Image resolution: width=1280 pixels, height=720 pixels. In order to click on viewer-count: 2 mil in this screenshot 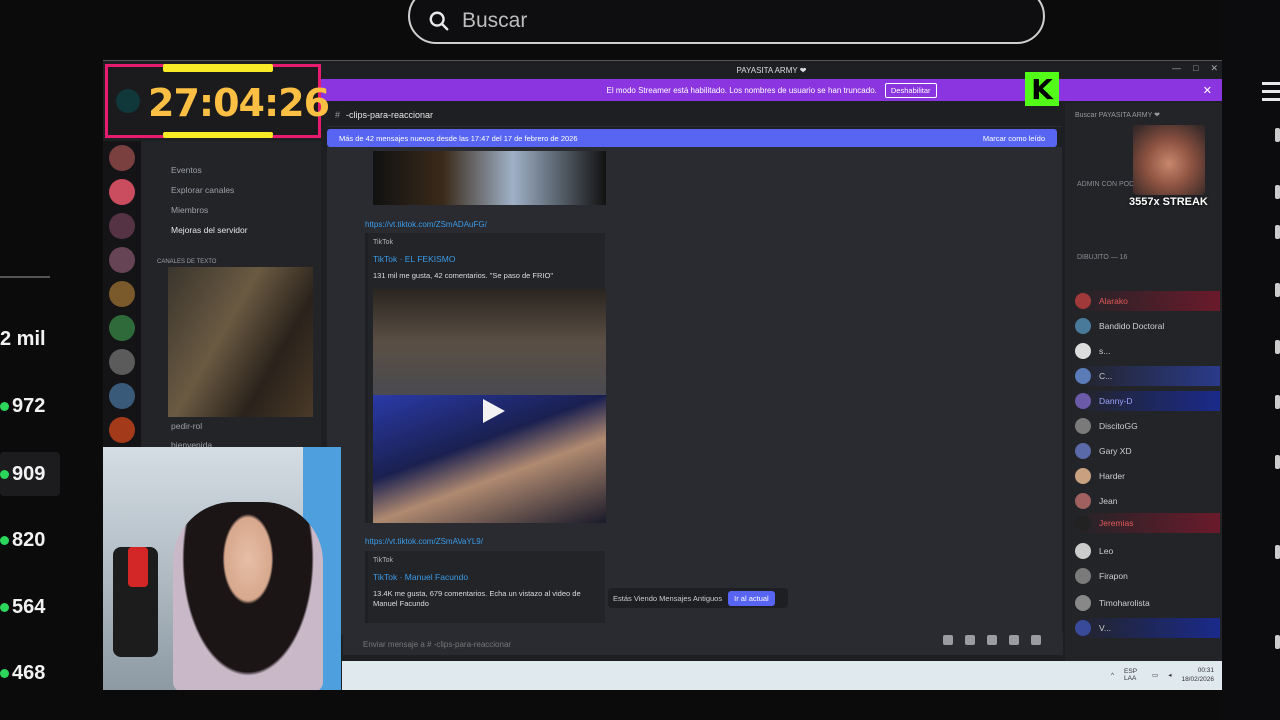, I will do `click(39, 339)`.